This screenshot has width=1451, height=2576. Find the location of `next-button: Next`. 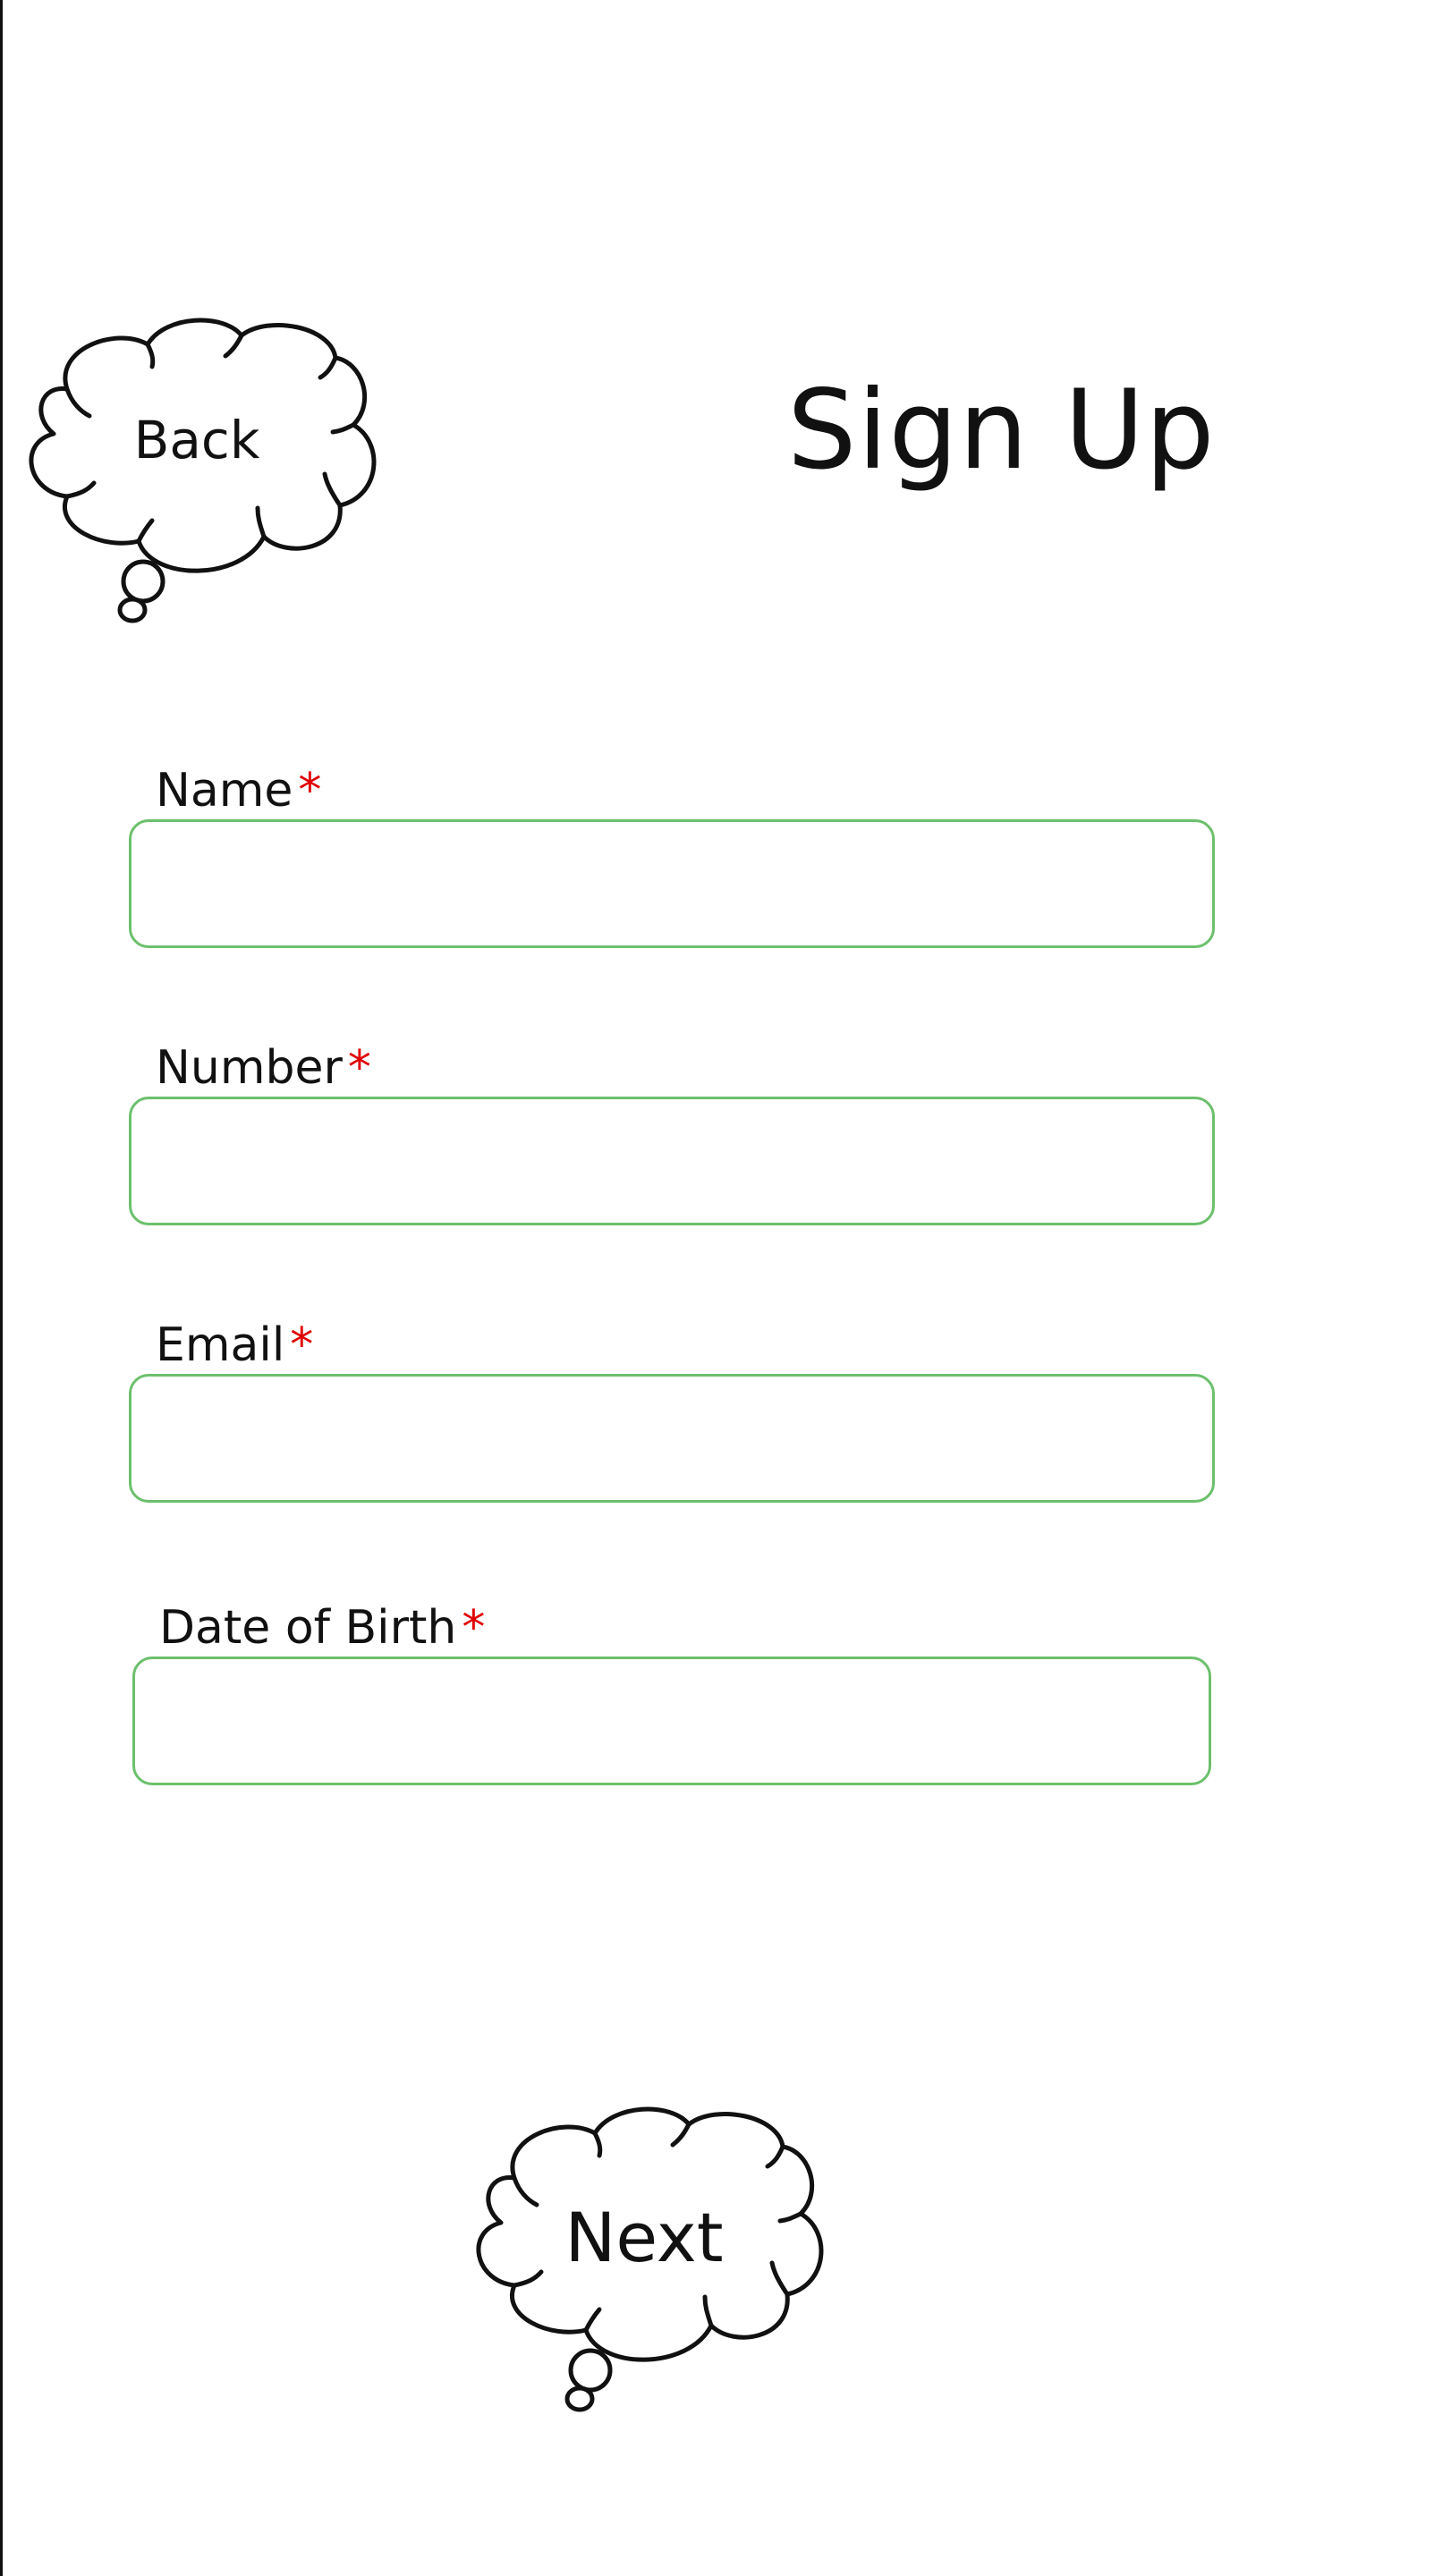

next-button: Next is located at coordinates (648, 2254).